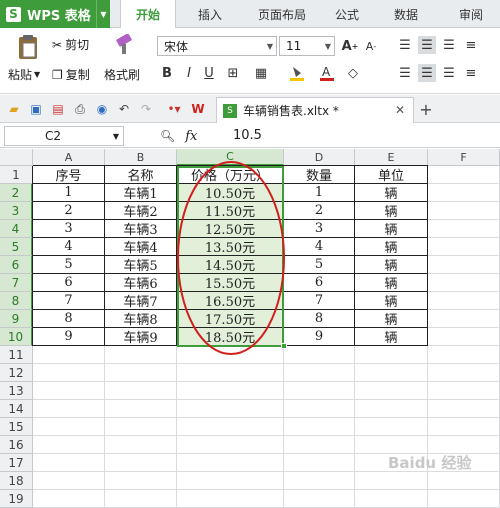 This screenshot has height=508, width=500. Describe the element at coordinates (319, 301) in the screenshot. I see `cell-d8: 7` at that location.